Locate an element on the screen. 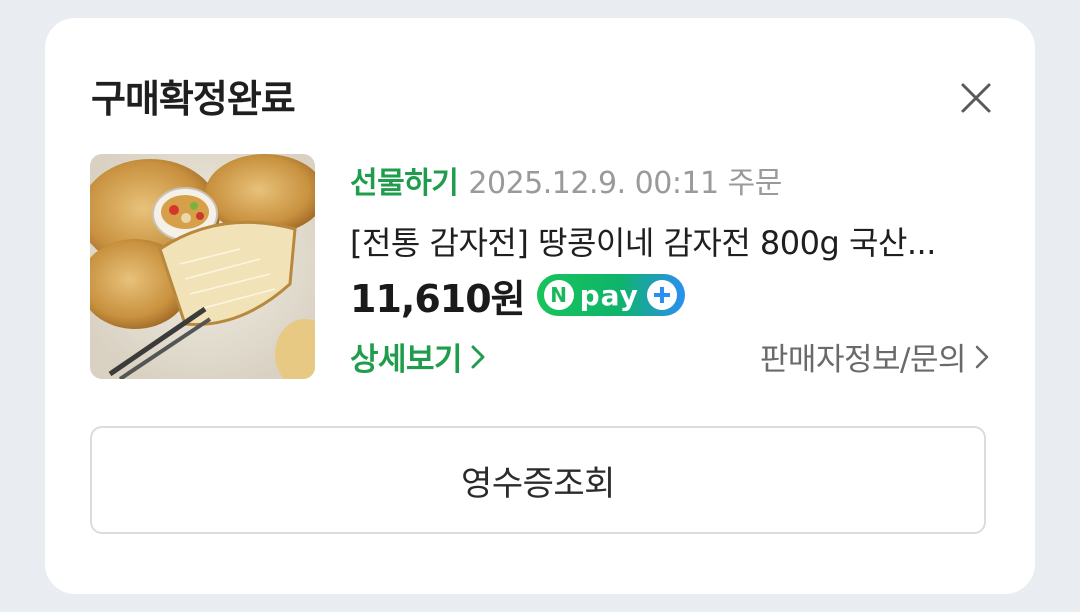  npay-label: pay is located at coordinates (609, 295).